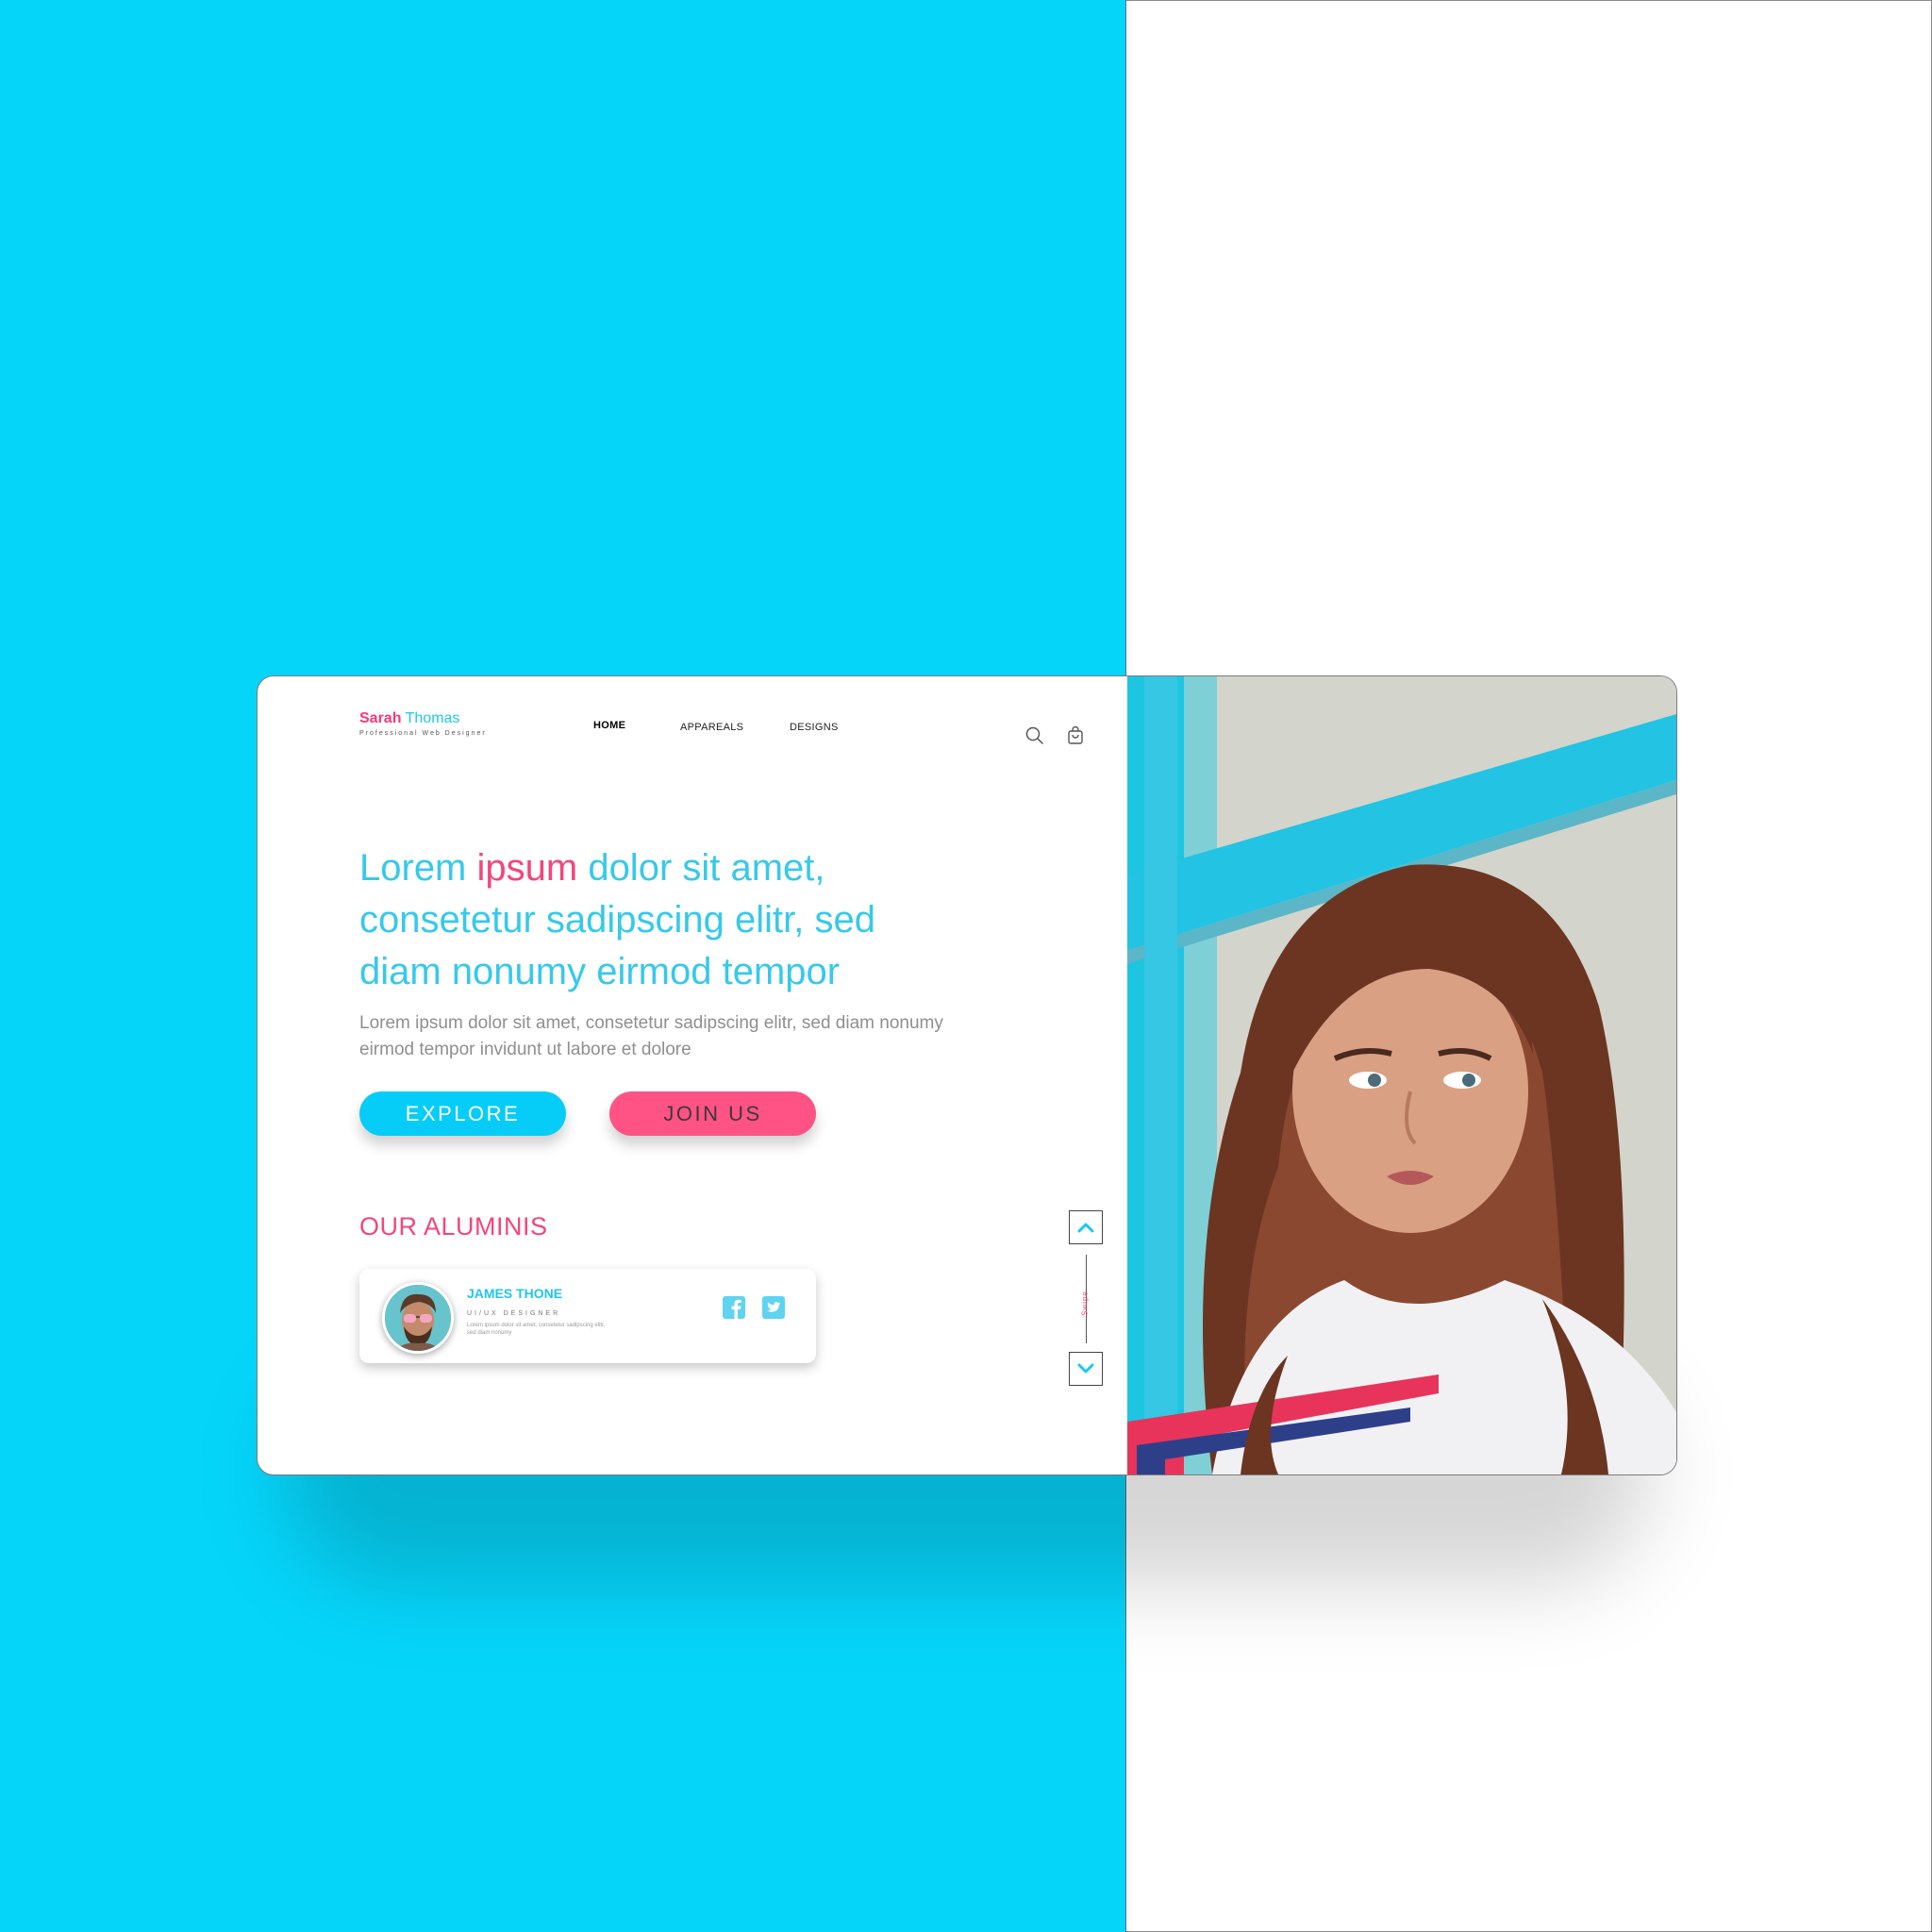  I want to click on avatar, so click(418, 1318).